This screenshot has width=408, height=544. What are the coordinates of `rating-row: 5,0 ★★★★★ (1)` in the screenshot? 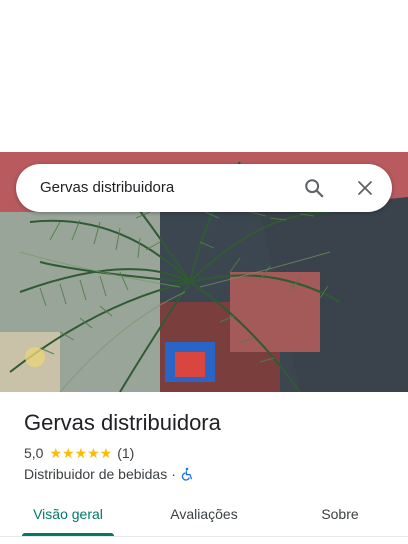 It's located at (79, 453).